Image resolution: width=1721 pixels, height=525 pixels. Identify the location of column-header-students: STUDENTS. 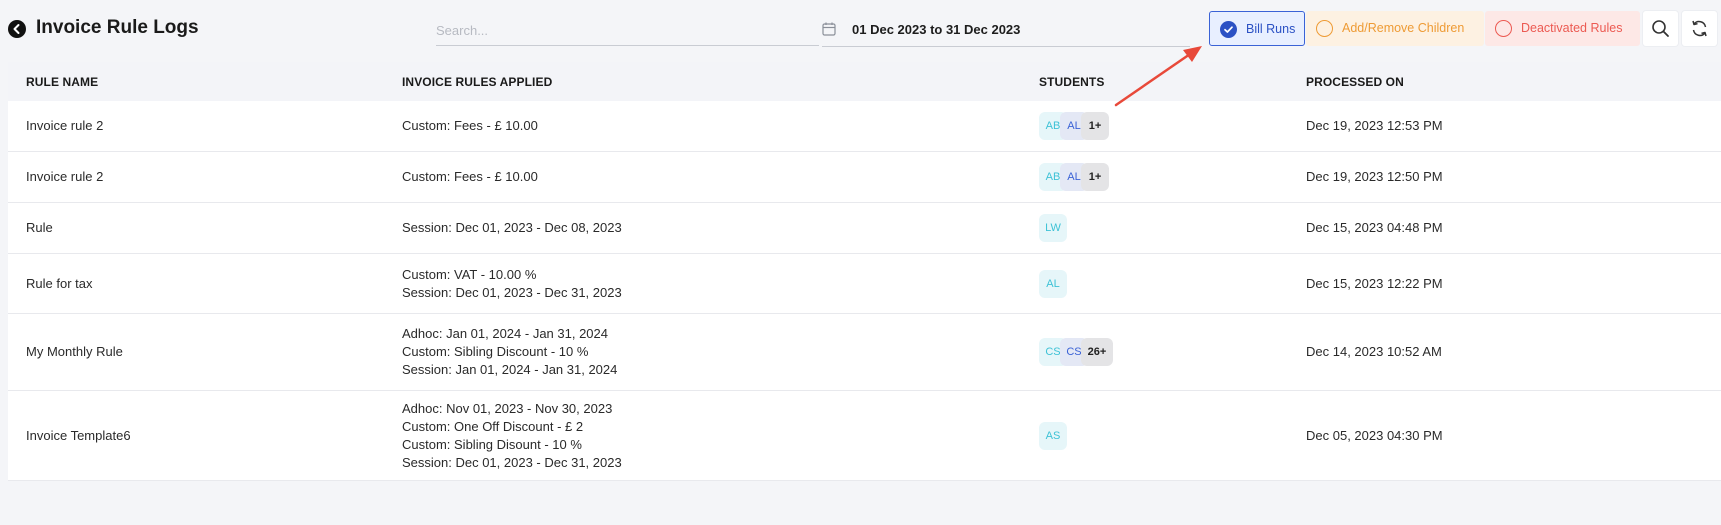
(1072, 82).